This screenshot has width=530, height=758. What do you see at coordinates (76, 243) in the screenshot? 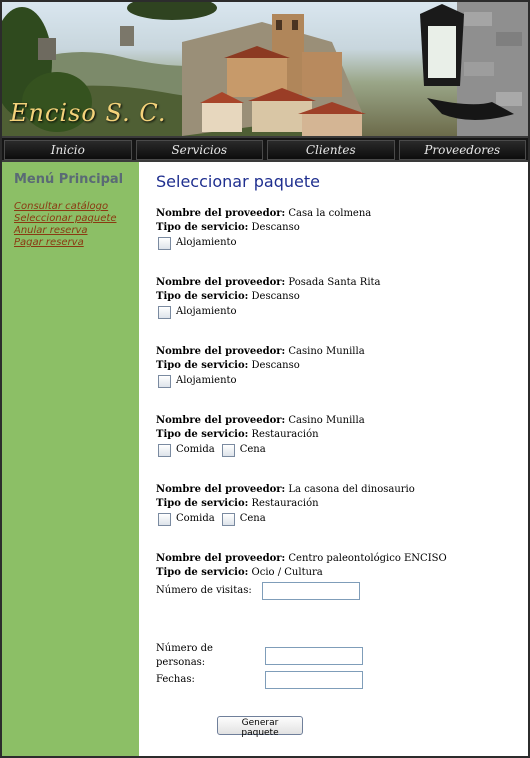
I see `sidebar-link-pagar-reserva: Pagar reserva` at bounding box center [76, 243].